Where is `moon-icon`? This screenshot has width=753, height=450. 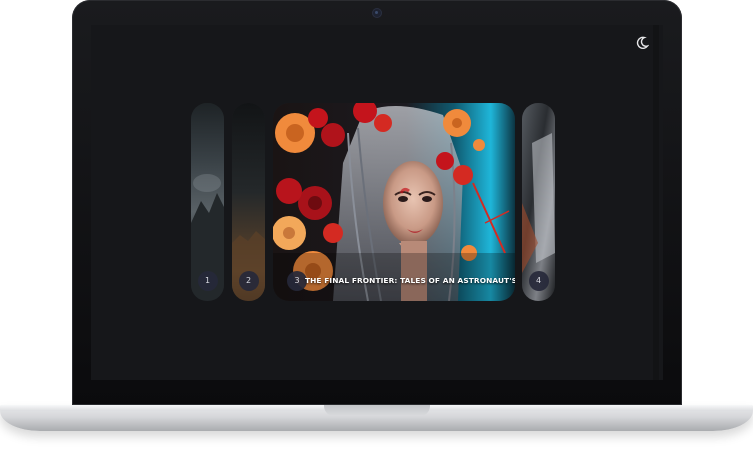
moon-icon is located at coordinates (642, 42).